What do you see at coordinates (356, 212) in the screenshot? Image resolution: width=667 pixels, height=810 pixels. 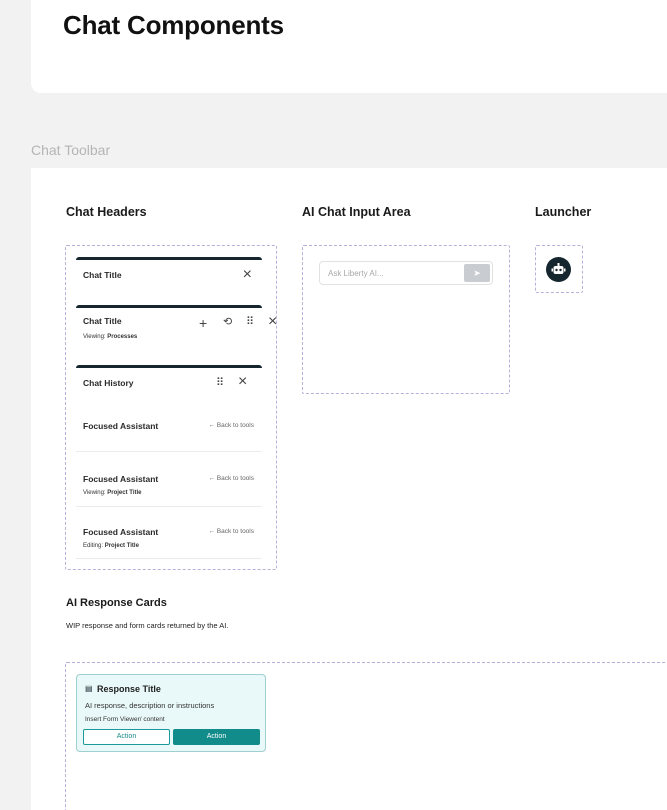 I see `ai-input-title: AI Chat Input Area` at bounding box center [356, 212].